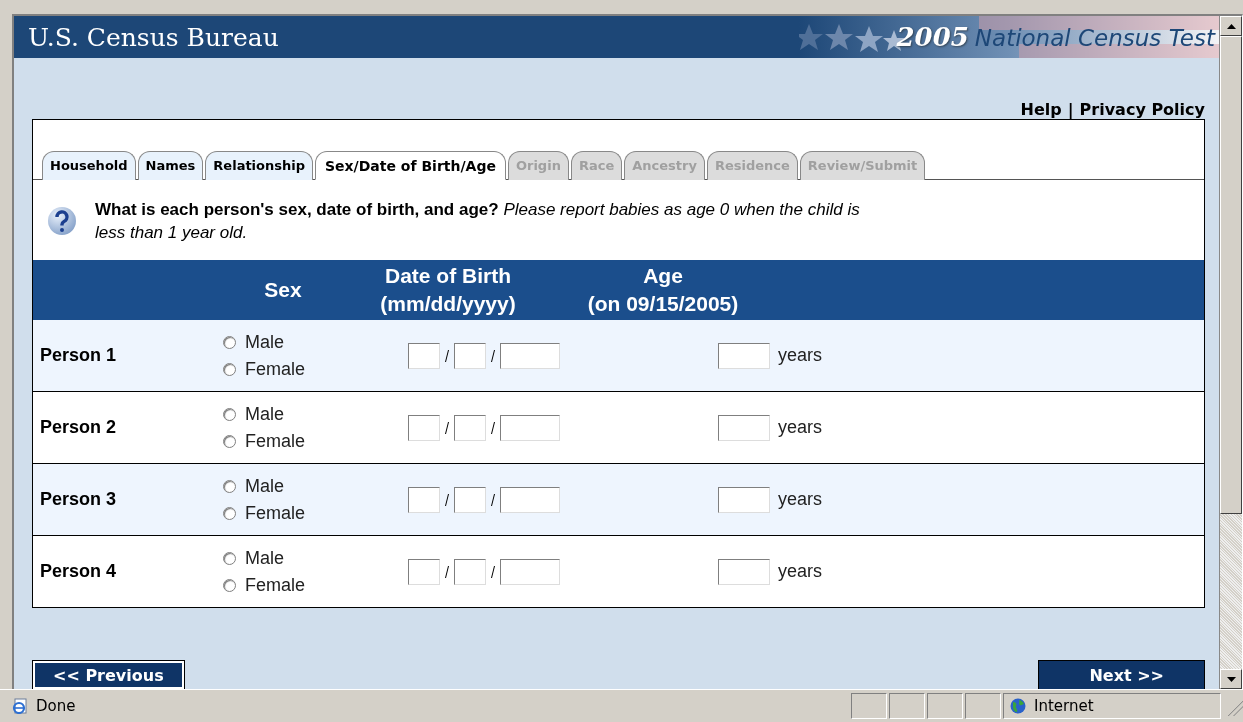 The width and height of the screenshot is (1243, 722). I want to click on zone-text: Internet, so click(1064, 706).